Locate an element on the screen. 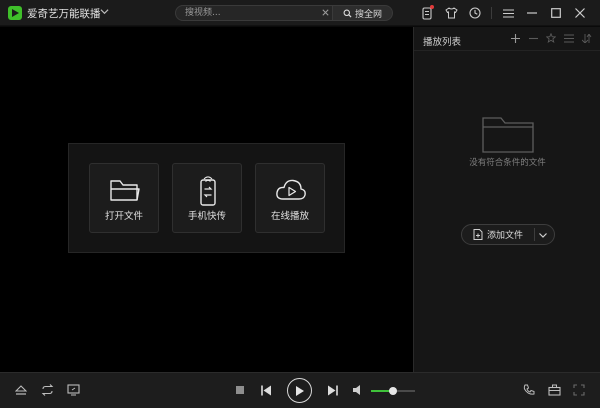 The image size is (600, 408). search-all-button: 搜全网 is located at coordinates (363, 13).